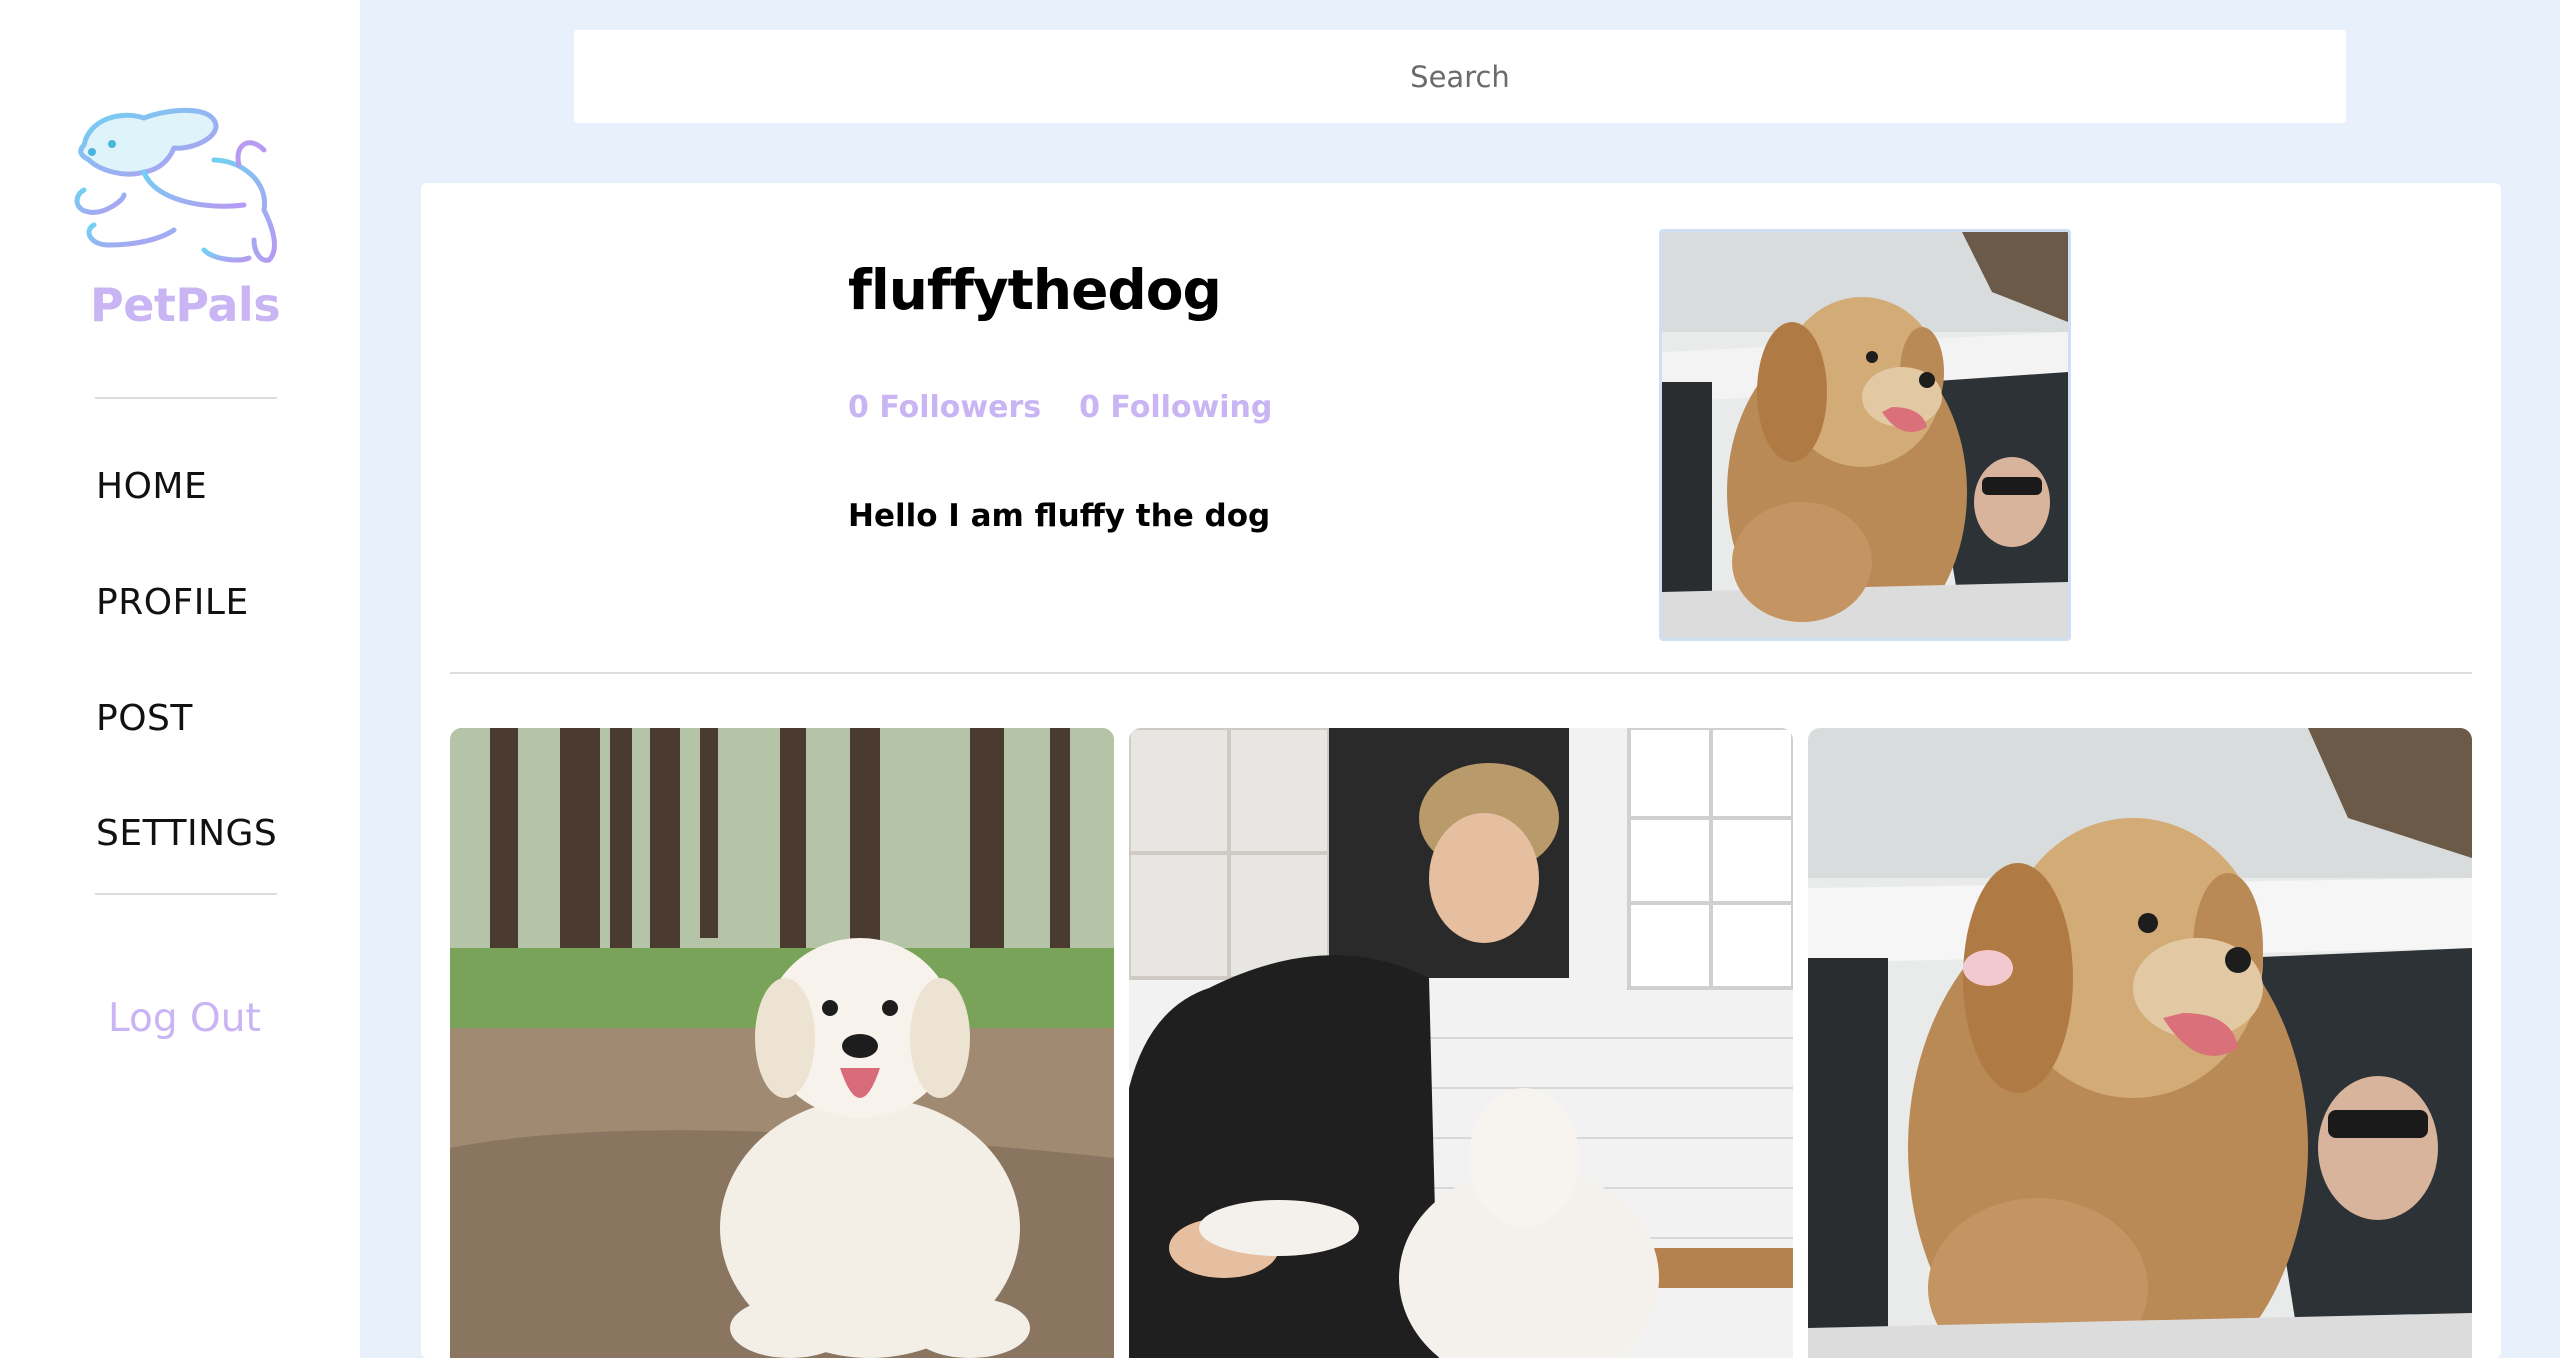 The image size is (2560, 1358). I want to click on white-dog-forest-image, so click(782, 1043).